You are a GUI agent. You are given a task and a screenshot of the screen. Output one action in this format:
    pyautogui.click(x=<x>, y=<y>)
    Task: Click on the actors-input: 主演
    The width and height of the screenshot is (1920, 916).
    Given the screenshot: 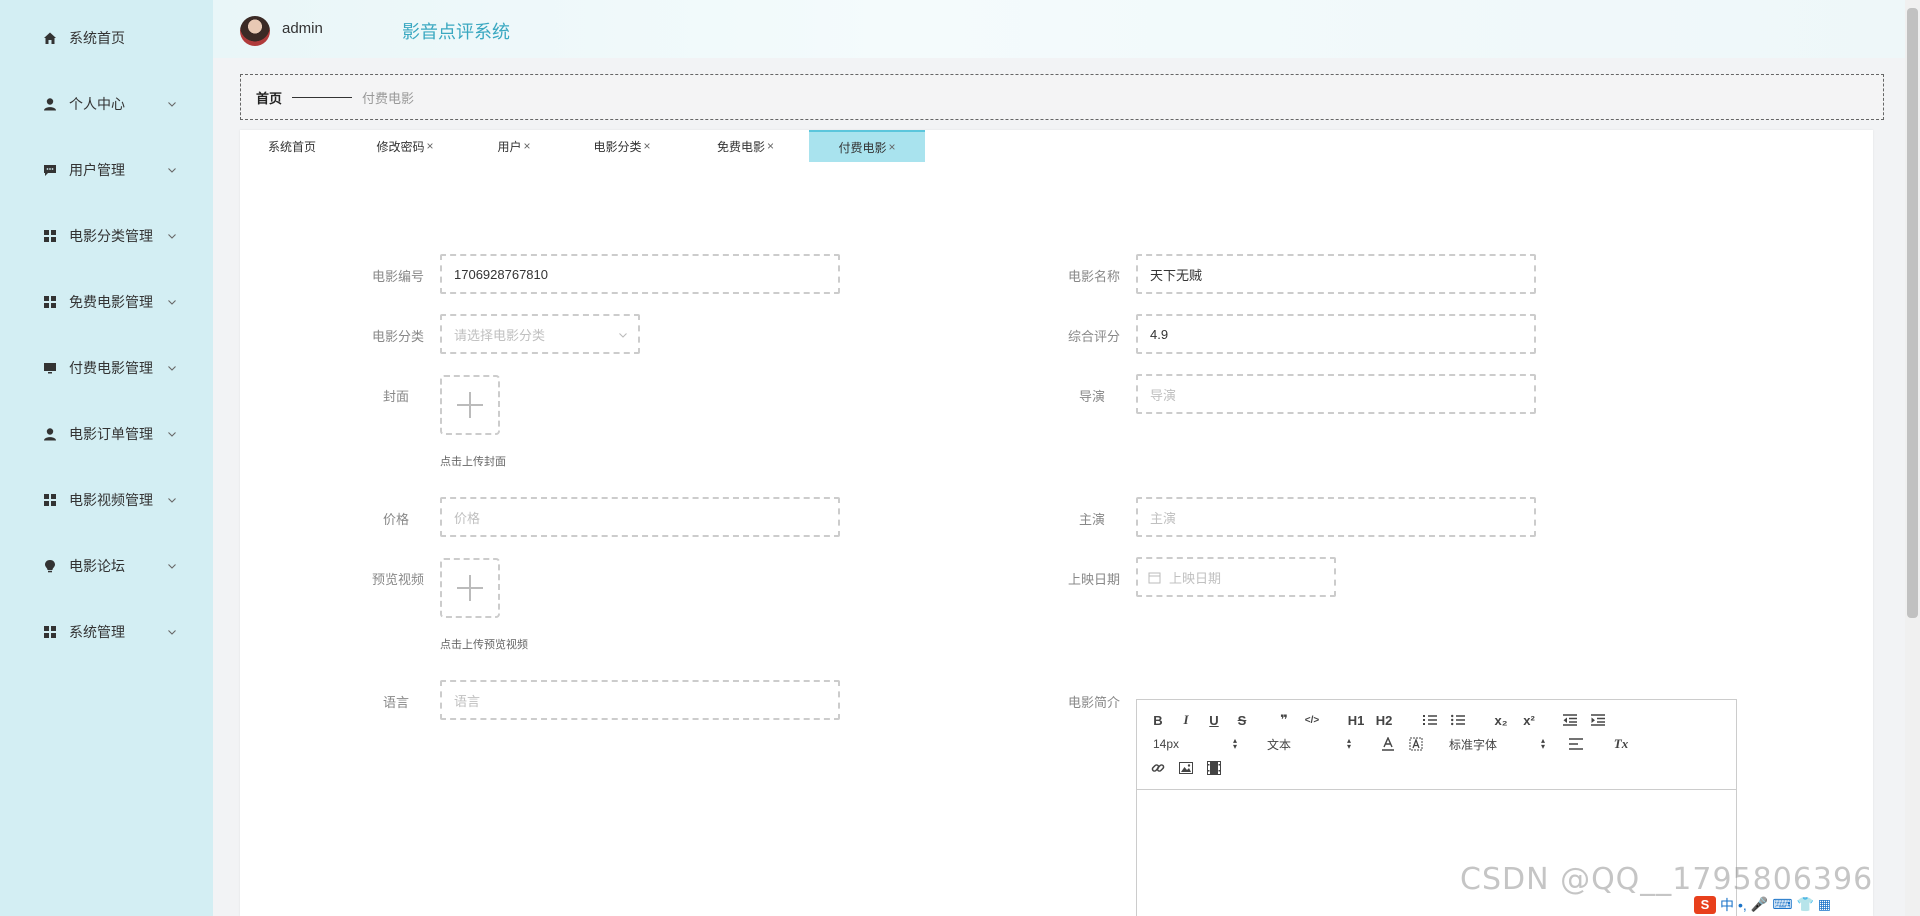 What is the action you would take?
    pyautogui.click(x=1336, y=517)
    